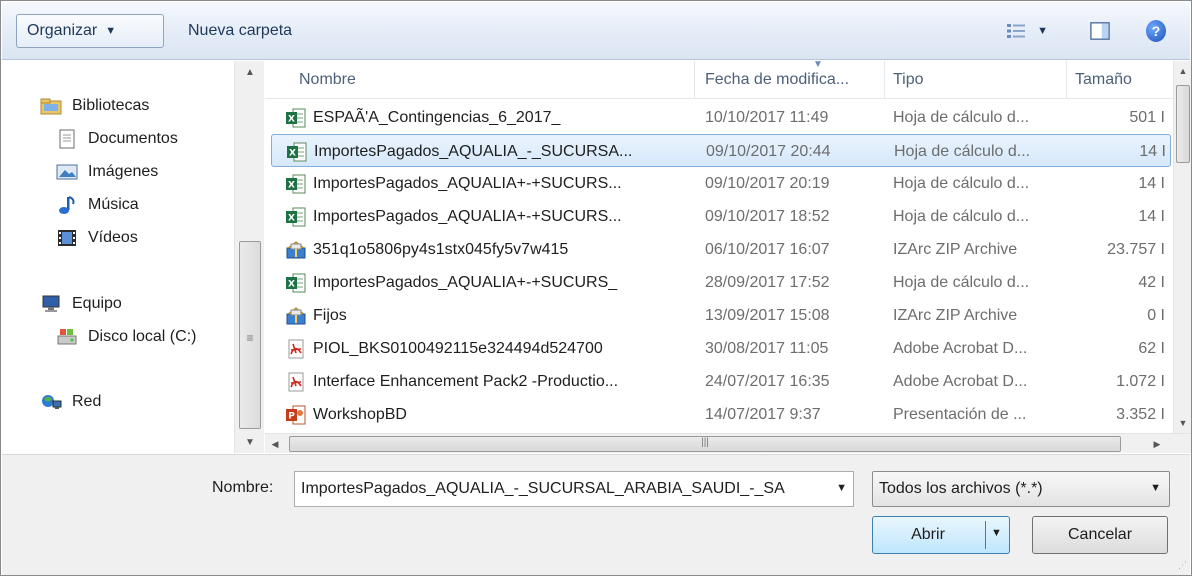  I want to click on navigation-scrollbar: ▲ ≡ ▼, so click(249, 257).